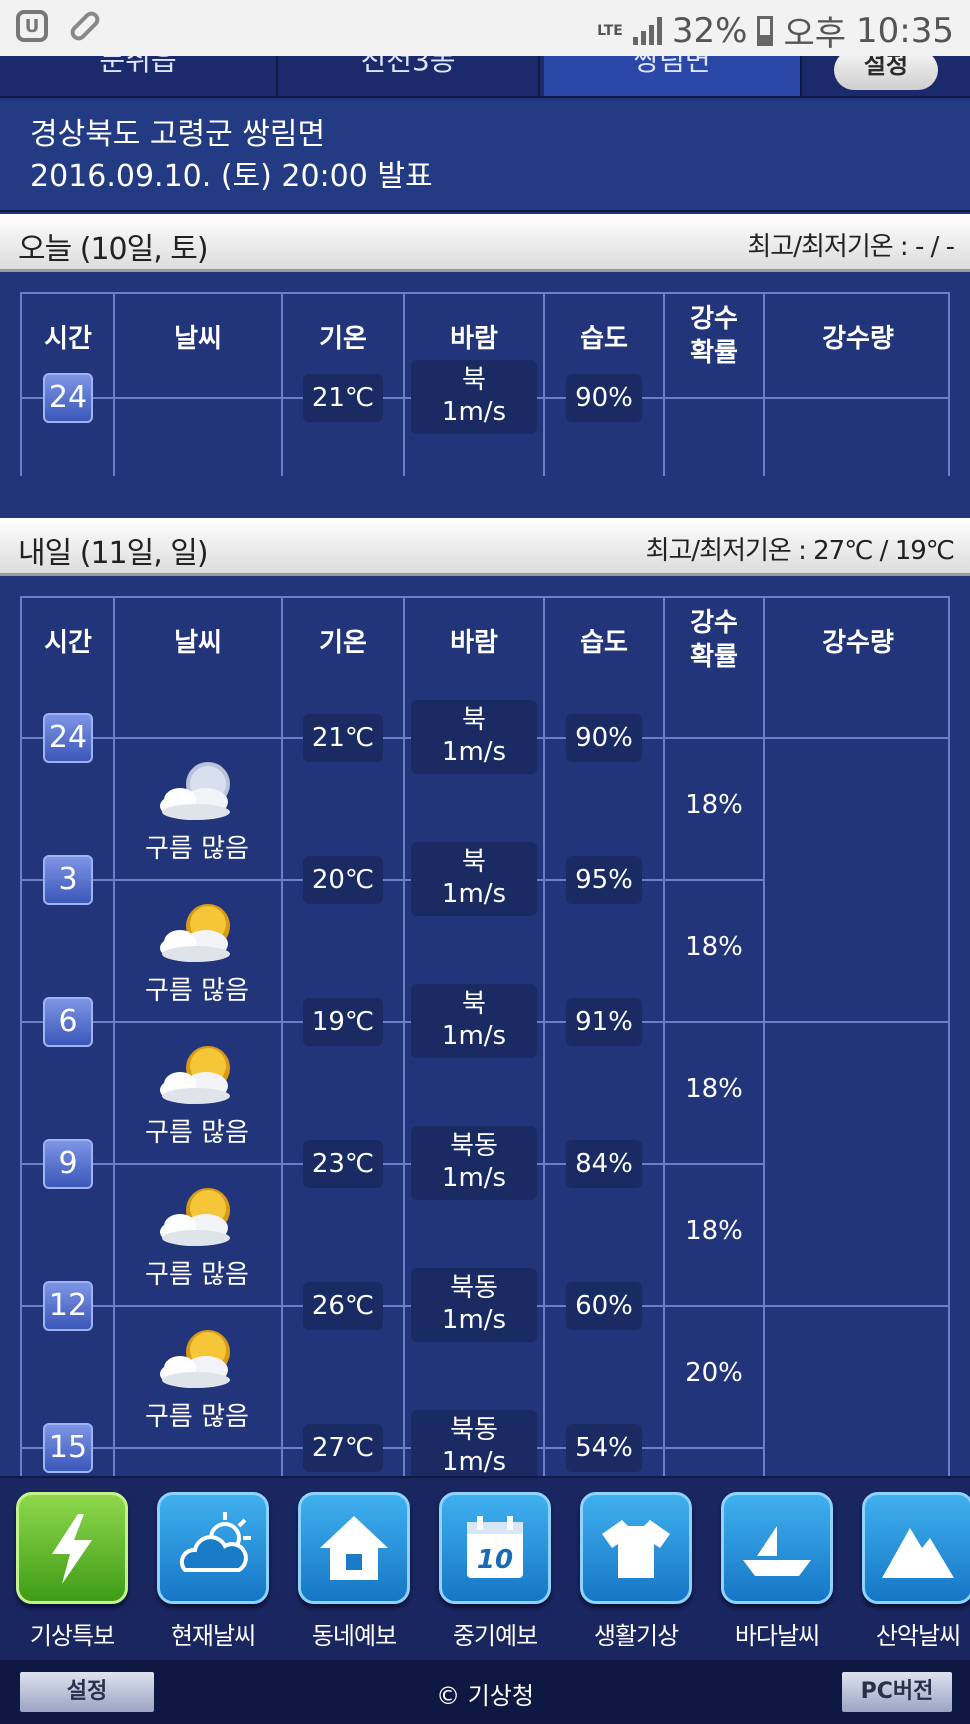  I want to click on temperature-value: 19℃, so click(343, 1022).